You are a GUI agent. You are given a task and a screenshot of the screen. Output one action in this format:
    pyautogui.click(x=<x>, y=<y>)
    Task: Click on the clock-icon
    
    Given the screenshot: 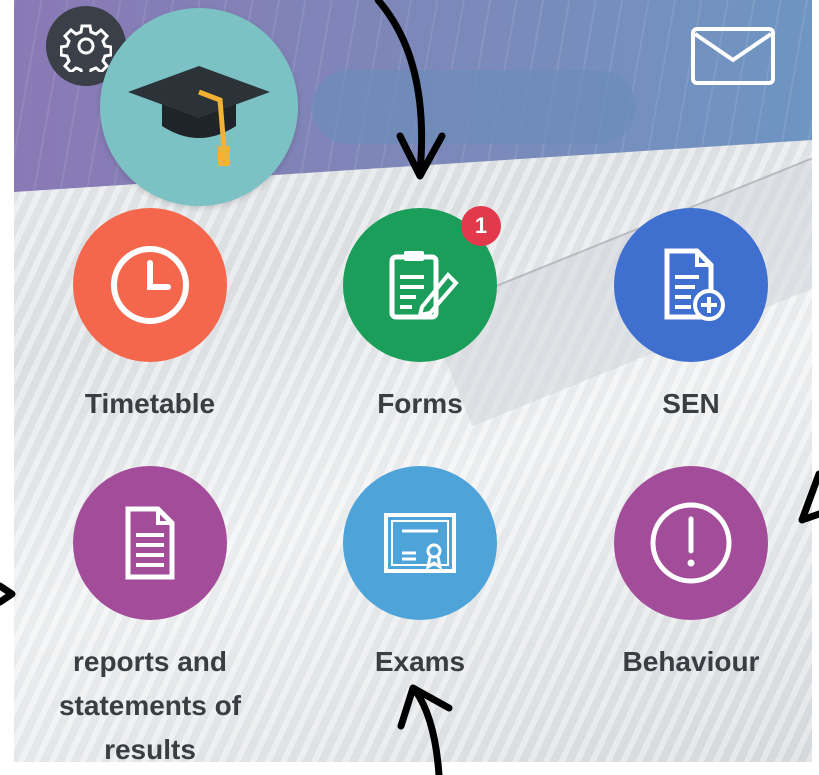 What is the action you would take?
    pyautogui.click(x=150, y=285)
    